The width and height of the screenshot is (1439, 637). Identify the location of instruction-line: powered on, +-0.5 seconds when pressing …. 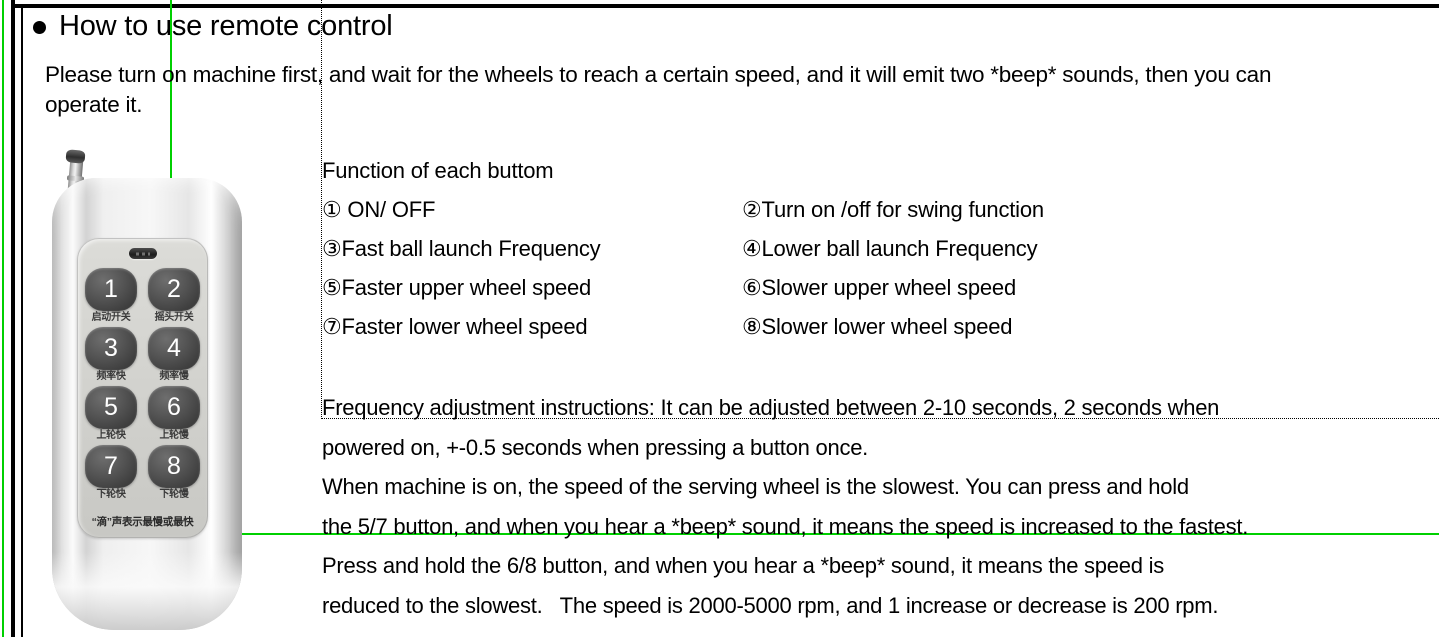
(595, 447).